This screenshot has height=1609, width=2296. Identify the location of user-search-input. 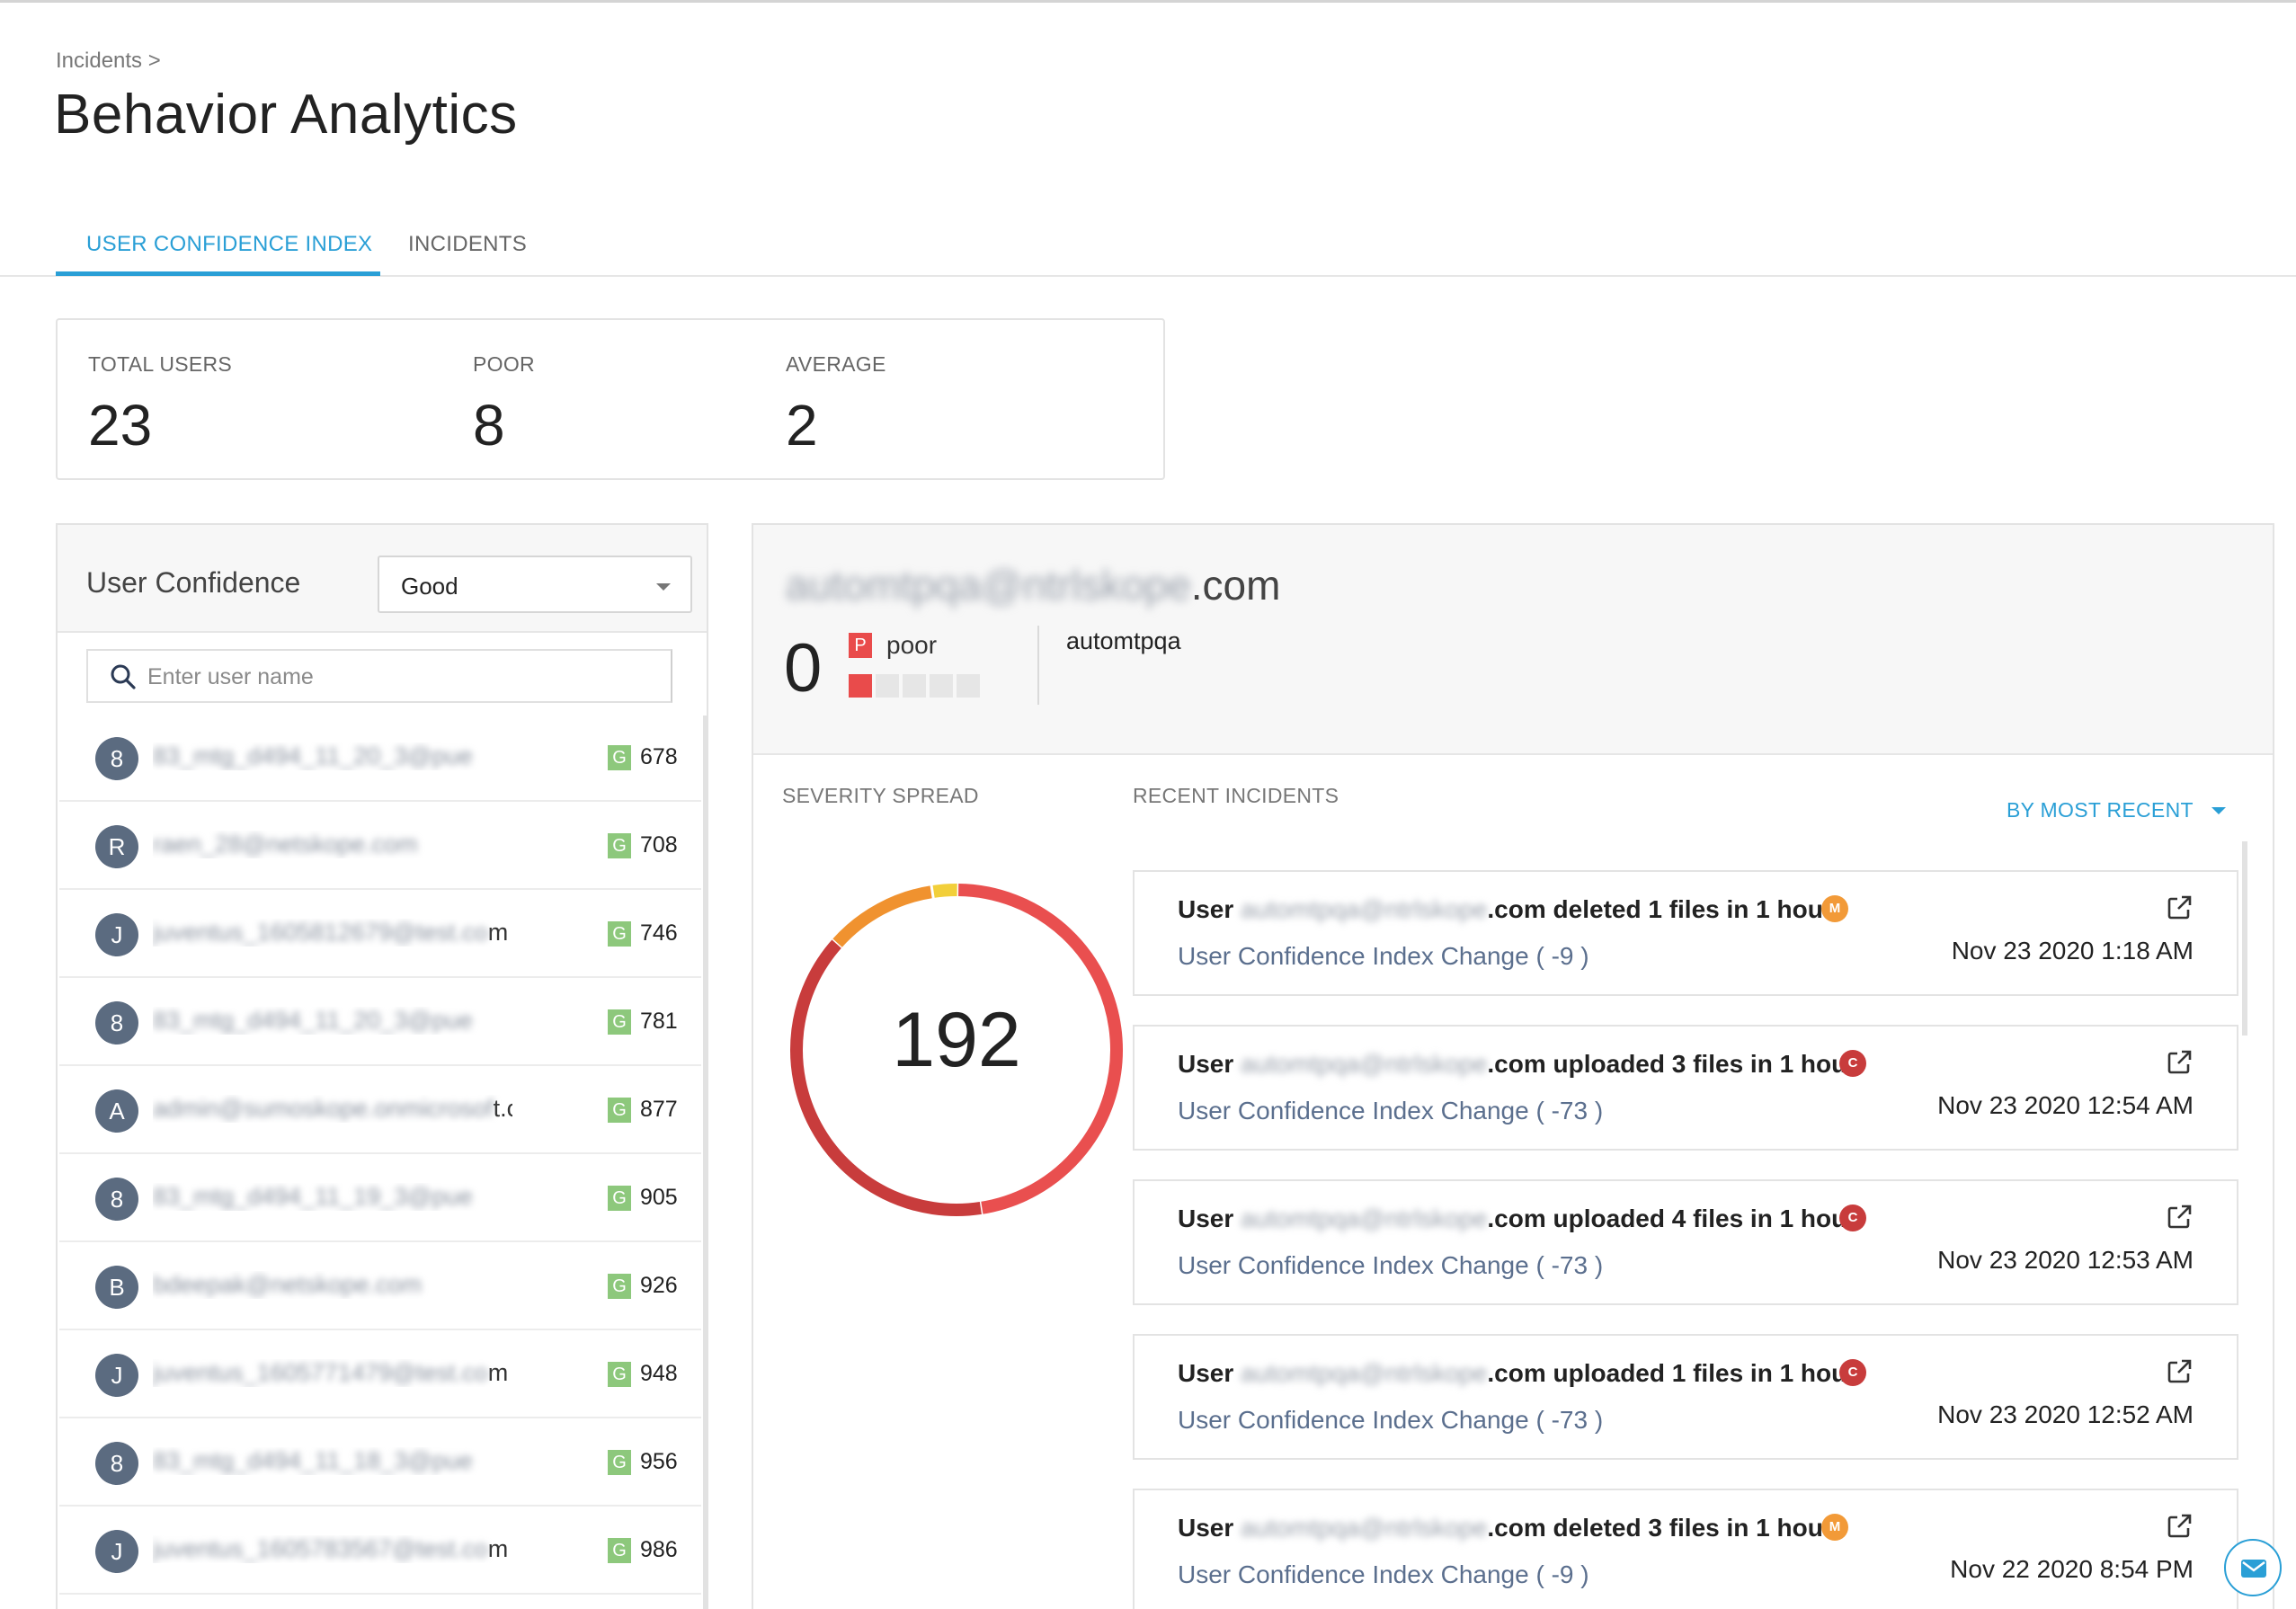
(399, 677).